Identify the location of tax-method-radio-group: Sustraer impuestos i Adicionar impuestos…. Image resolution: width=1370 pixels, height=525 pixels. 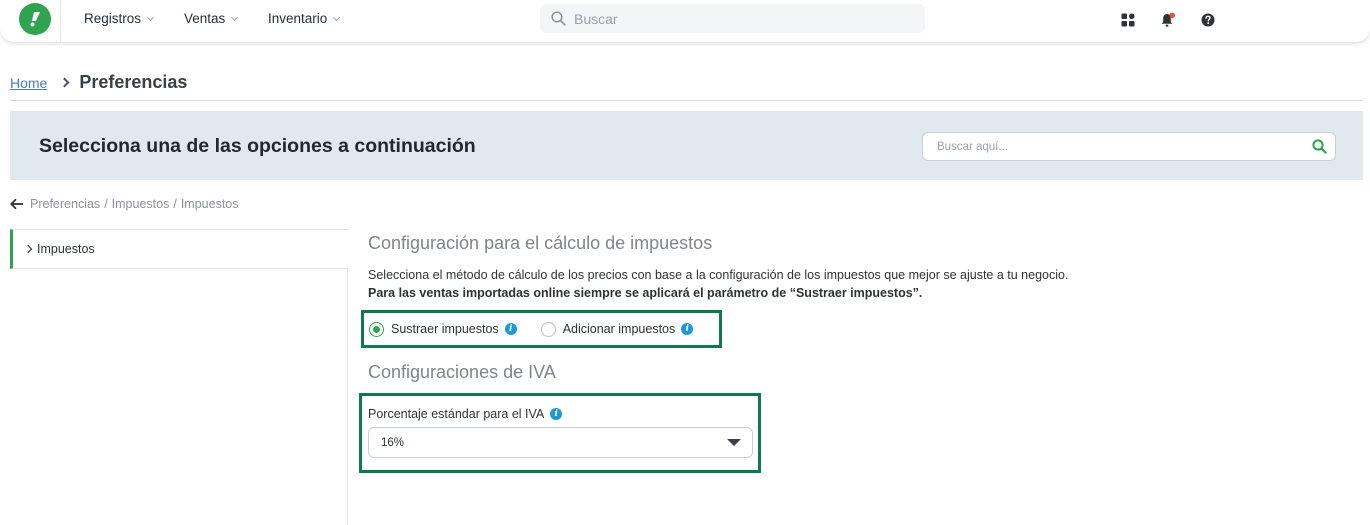
(541, 329).